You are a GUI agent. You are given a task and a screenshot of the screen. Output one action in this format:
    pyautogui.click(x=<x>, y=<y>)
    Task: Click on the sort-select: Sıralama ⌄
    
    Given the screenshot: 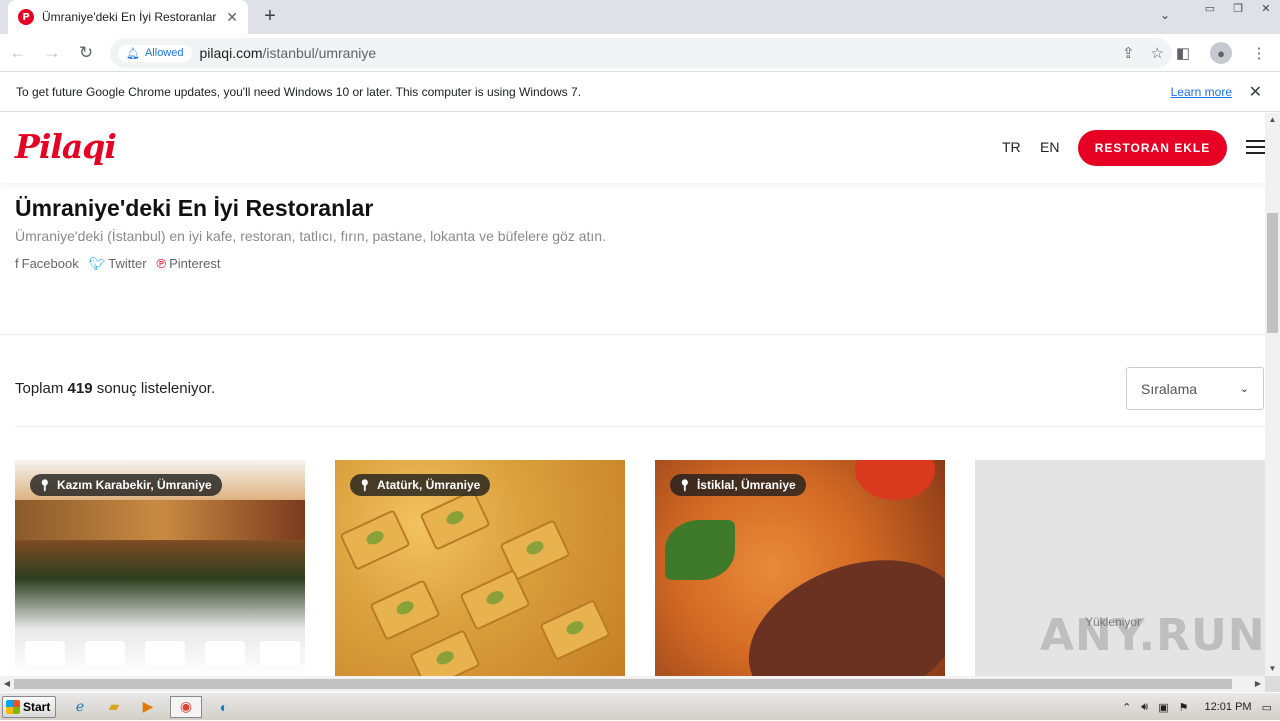 What is the action you would take?
    pyautogui.click(x=1195, y=388)
    